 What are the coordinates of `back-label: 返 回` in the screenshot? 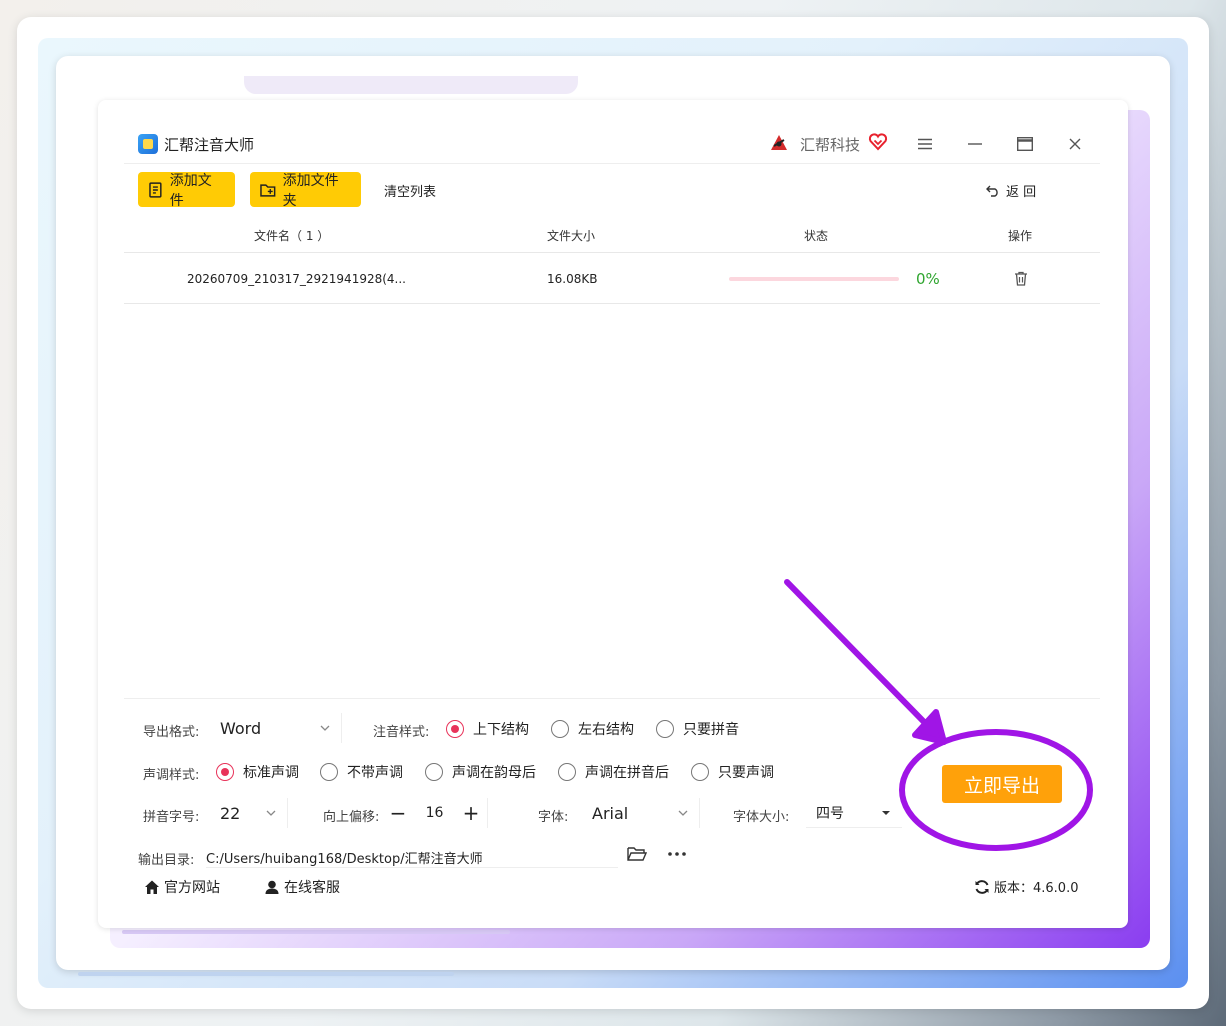 It's located at (1021, 192).